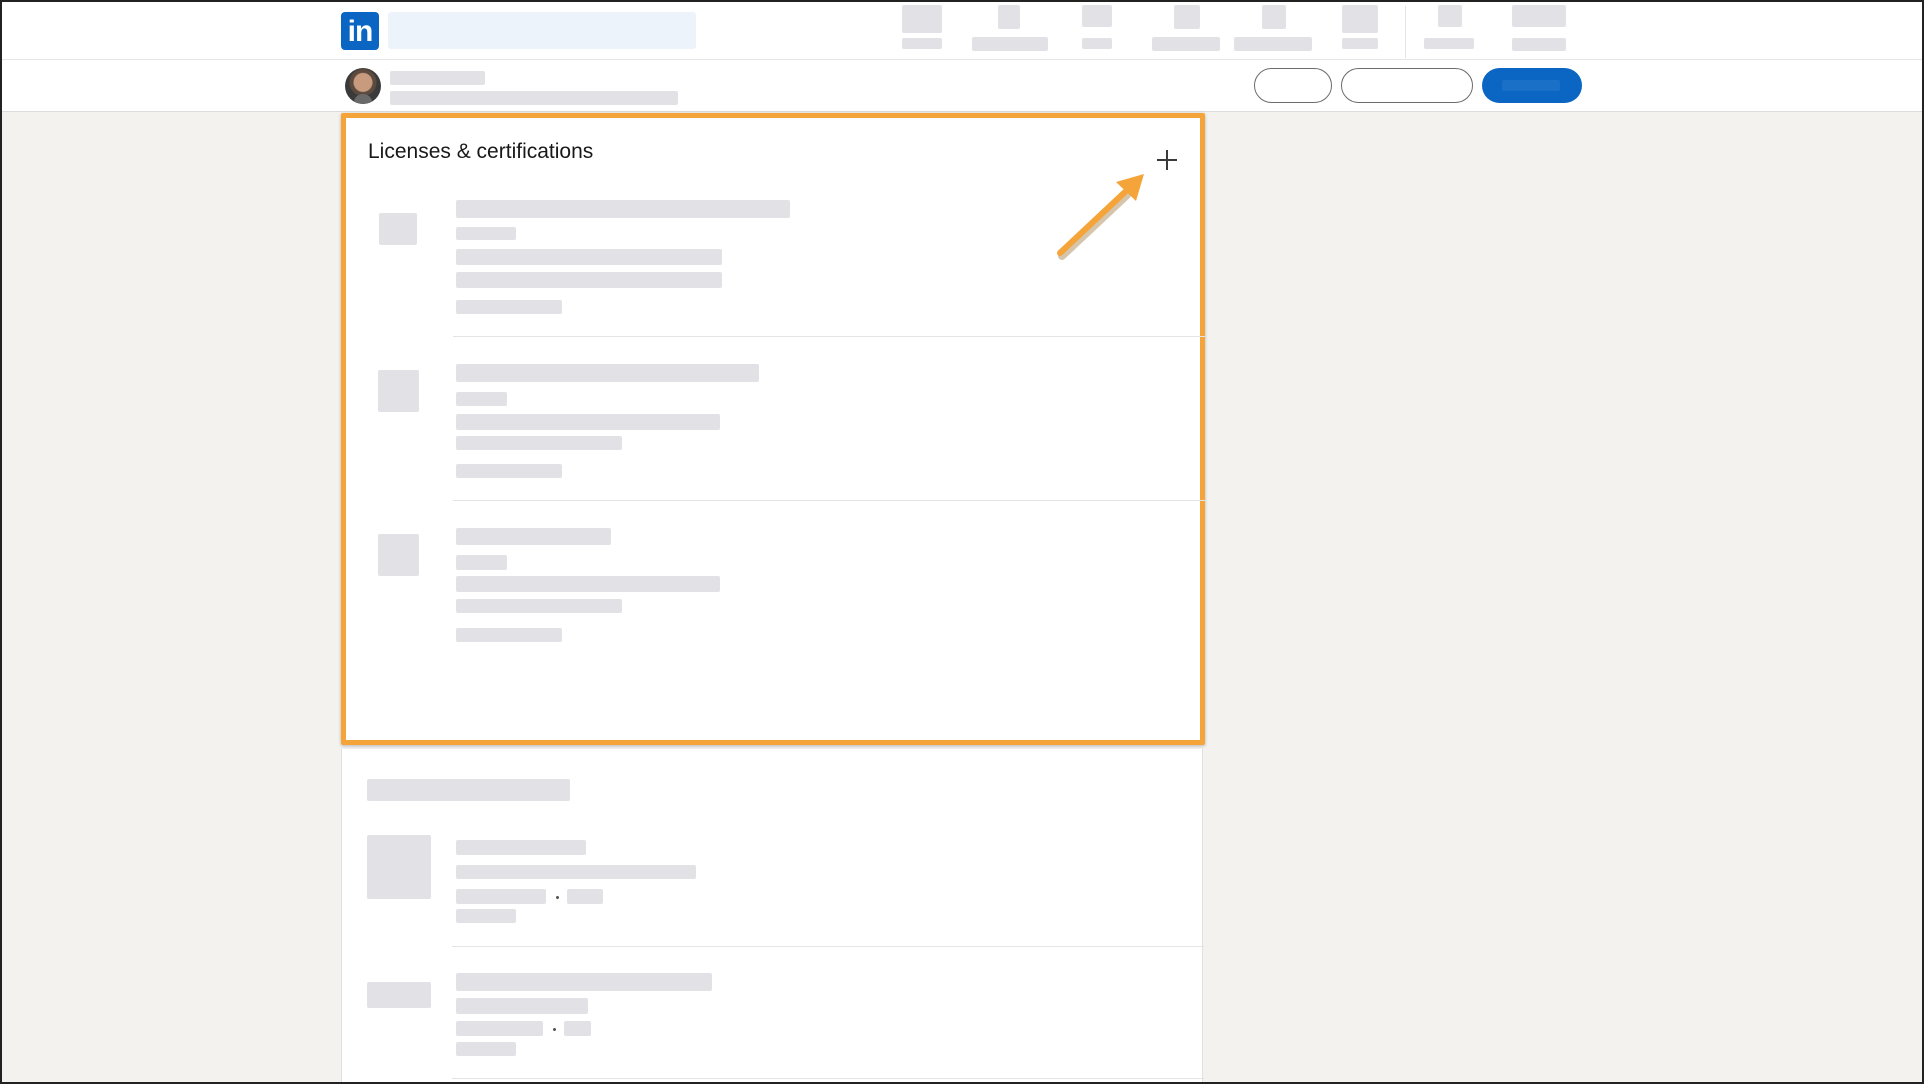  What do you see at coordinates (1187, 17) in the screenshot?
I see `nav-messaging-icon` at bounding box center [1187, 17].